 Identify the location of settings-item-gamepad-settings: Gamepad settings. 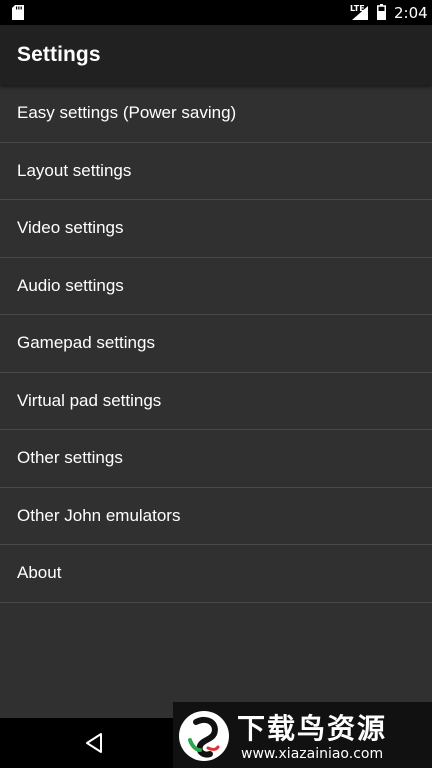
(216, 344).